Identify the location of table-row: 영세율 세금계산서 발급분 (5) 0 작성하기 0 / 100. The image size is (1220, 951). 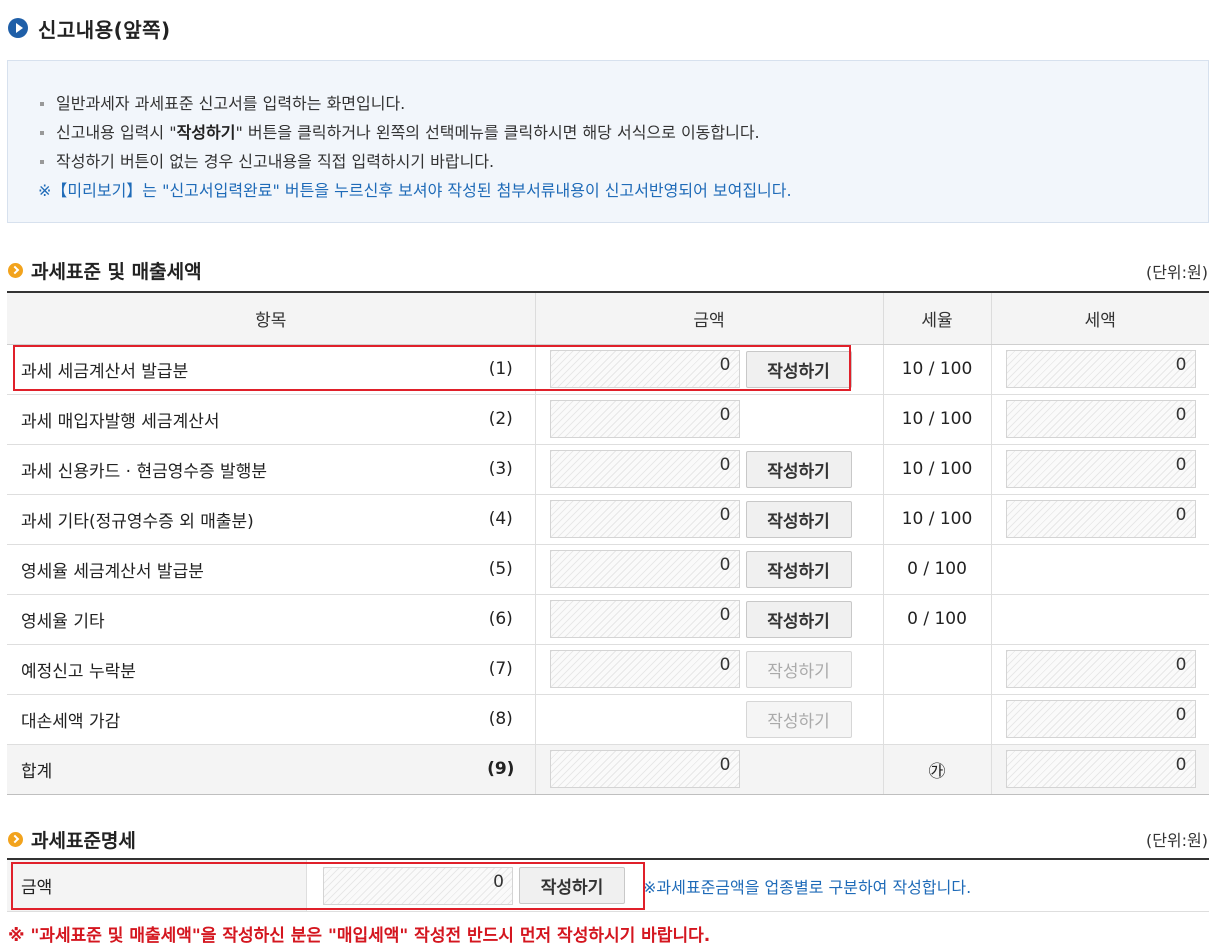
(608, 569).